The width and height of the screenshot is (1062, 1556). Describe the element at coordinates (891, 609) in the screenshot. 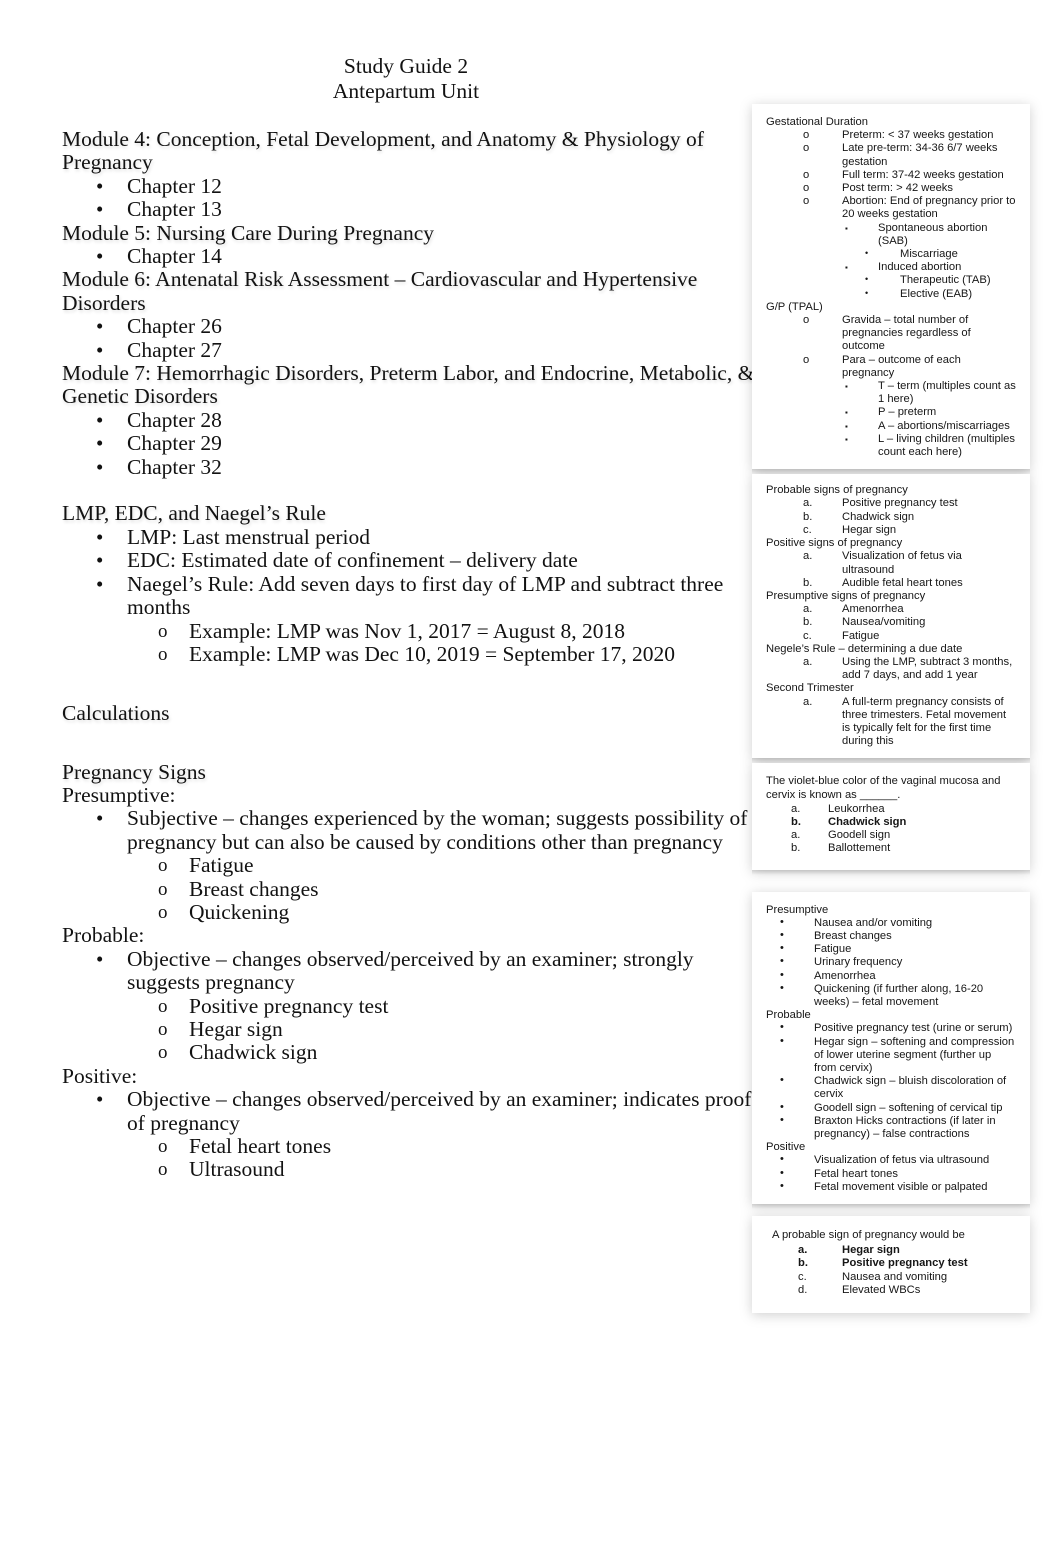

I see `list-item: a. Amenorrhea` at that location.